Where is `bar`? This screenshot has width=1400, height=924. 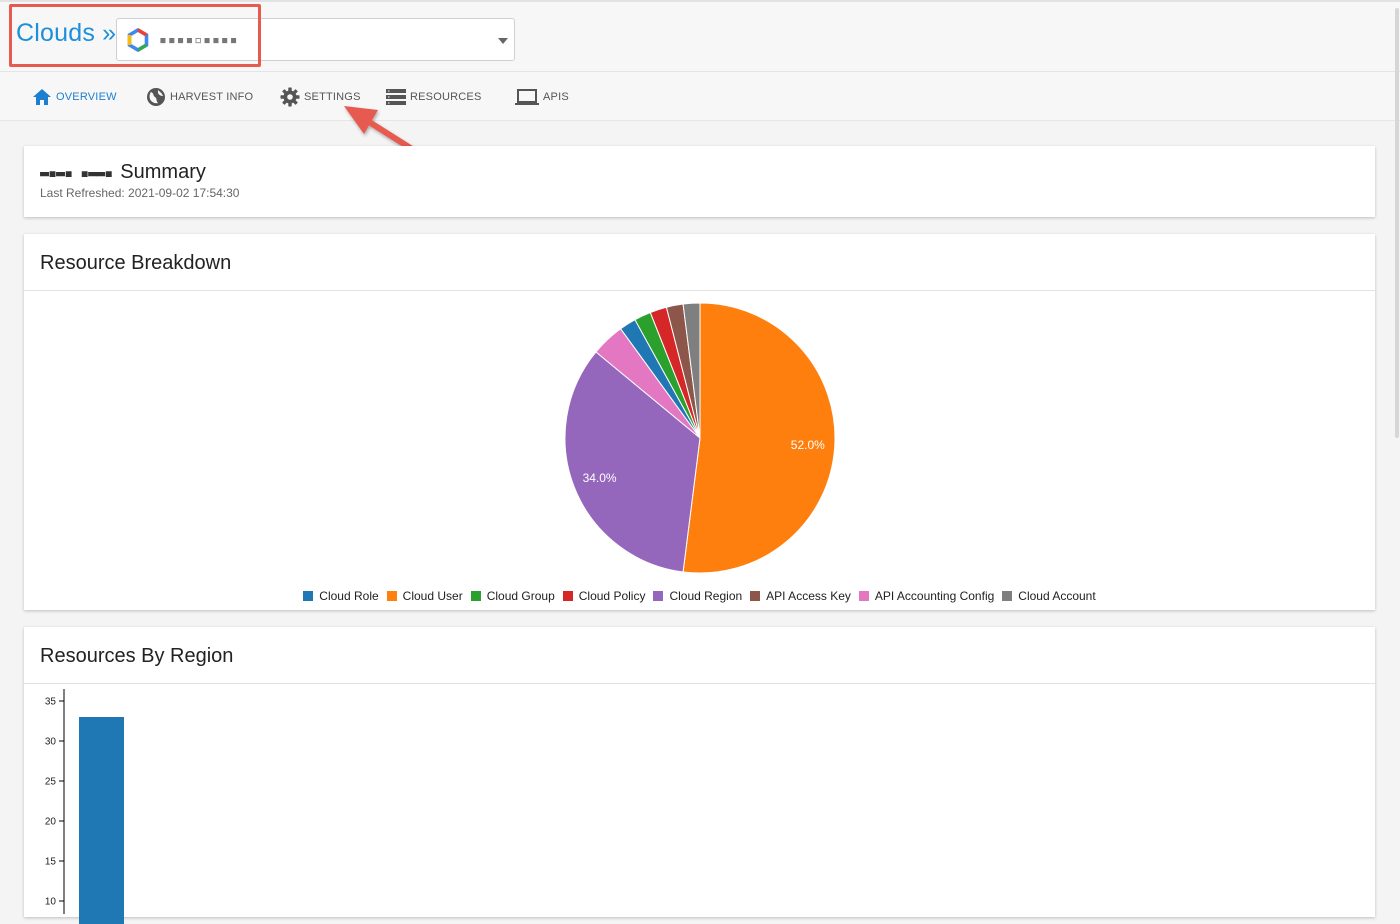
bar is located at coordinates (101, 820).